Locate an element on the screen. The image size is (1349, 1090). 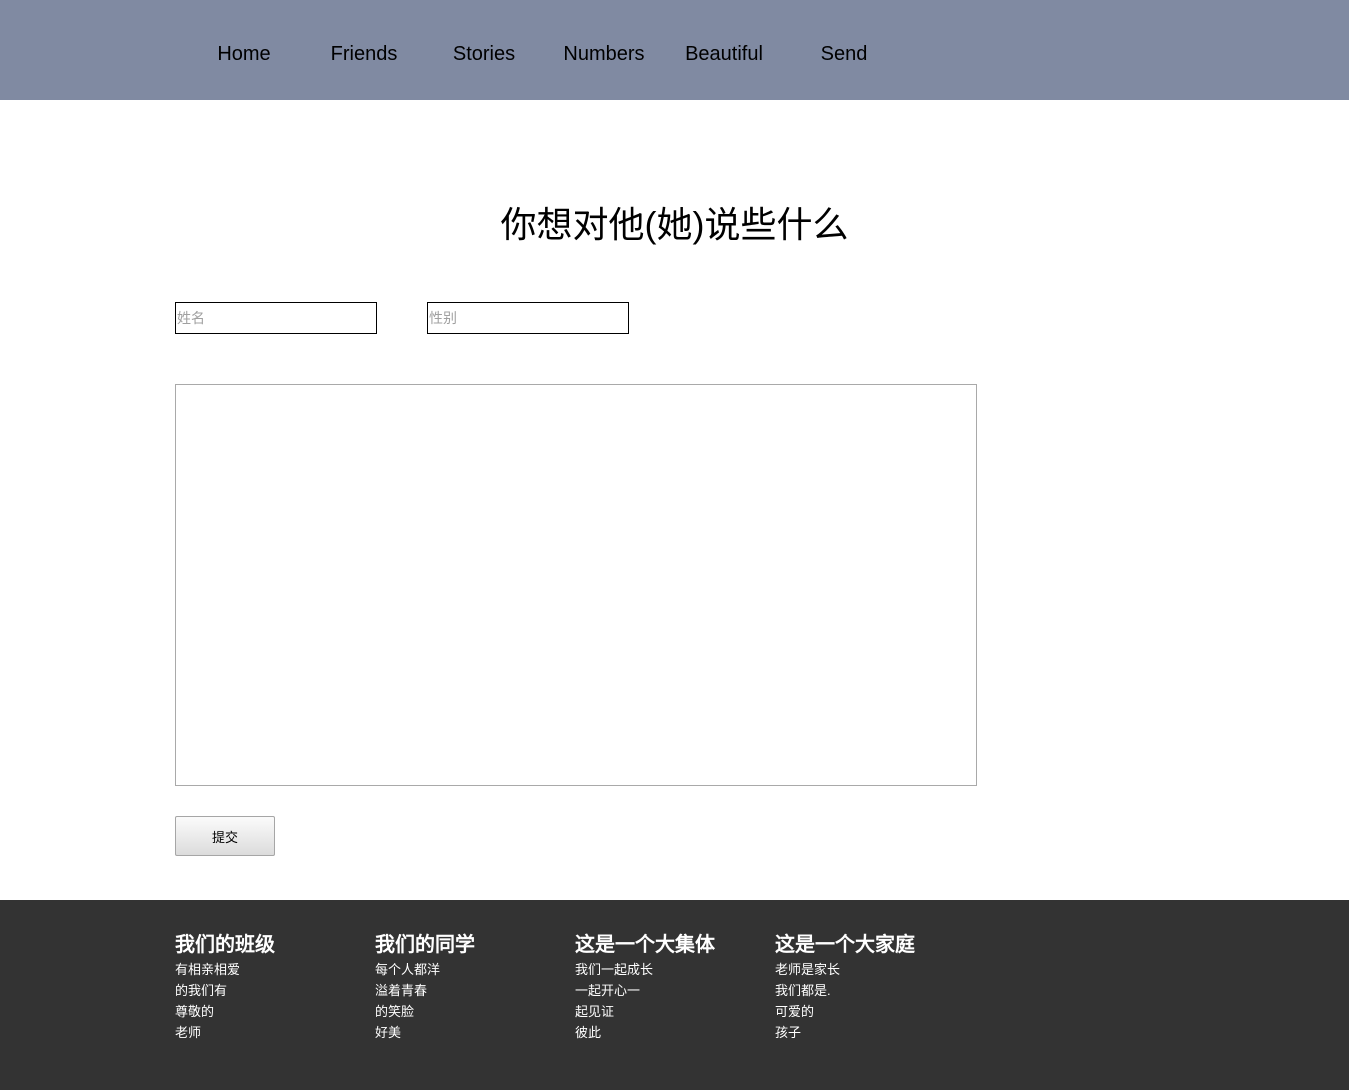
footer-column-classmates: 我们的同学 每个人都洋 溢着青春 的笑脸 好美 is located at coordinates (475, 987).